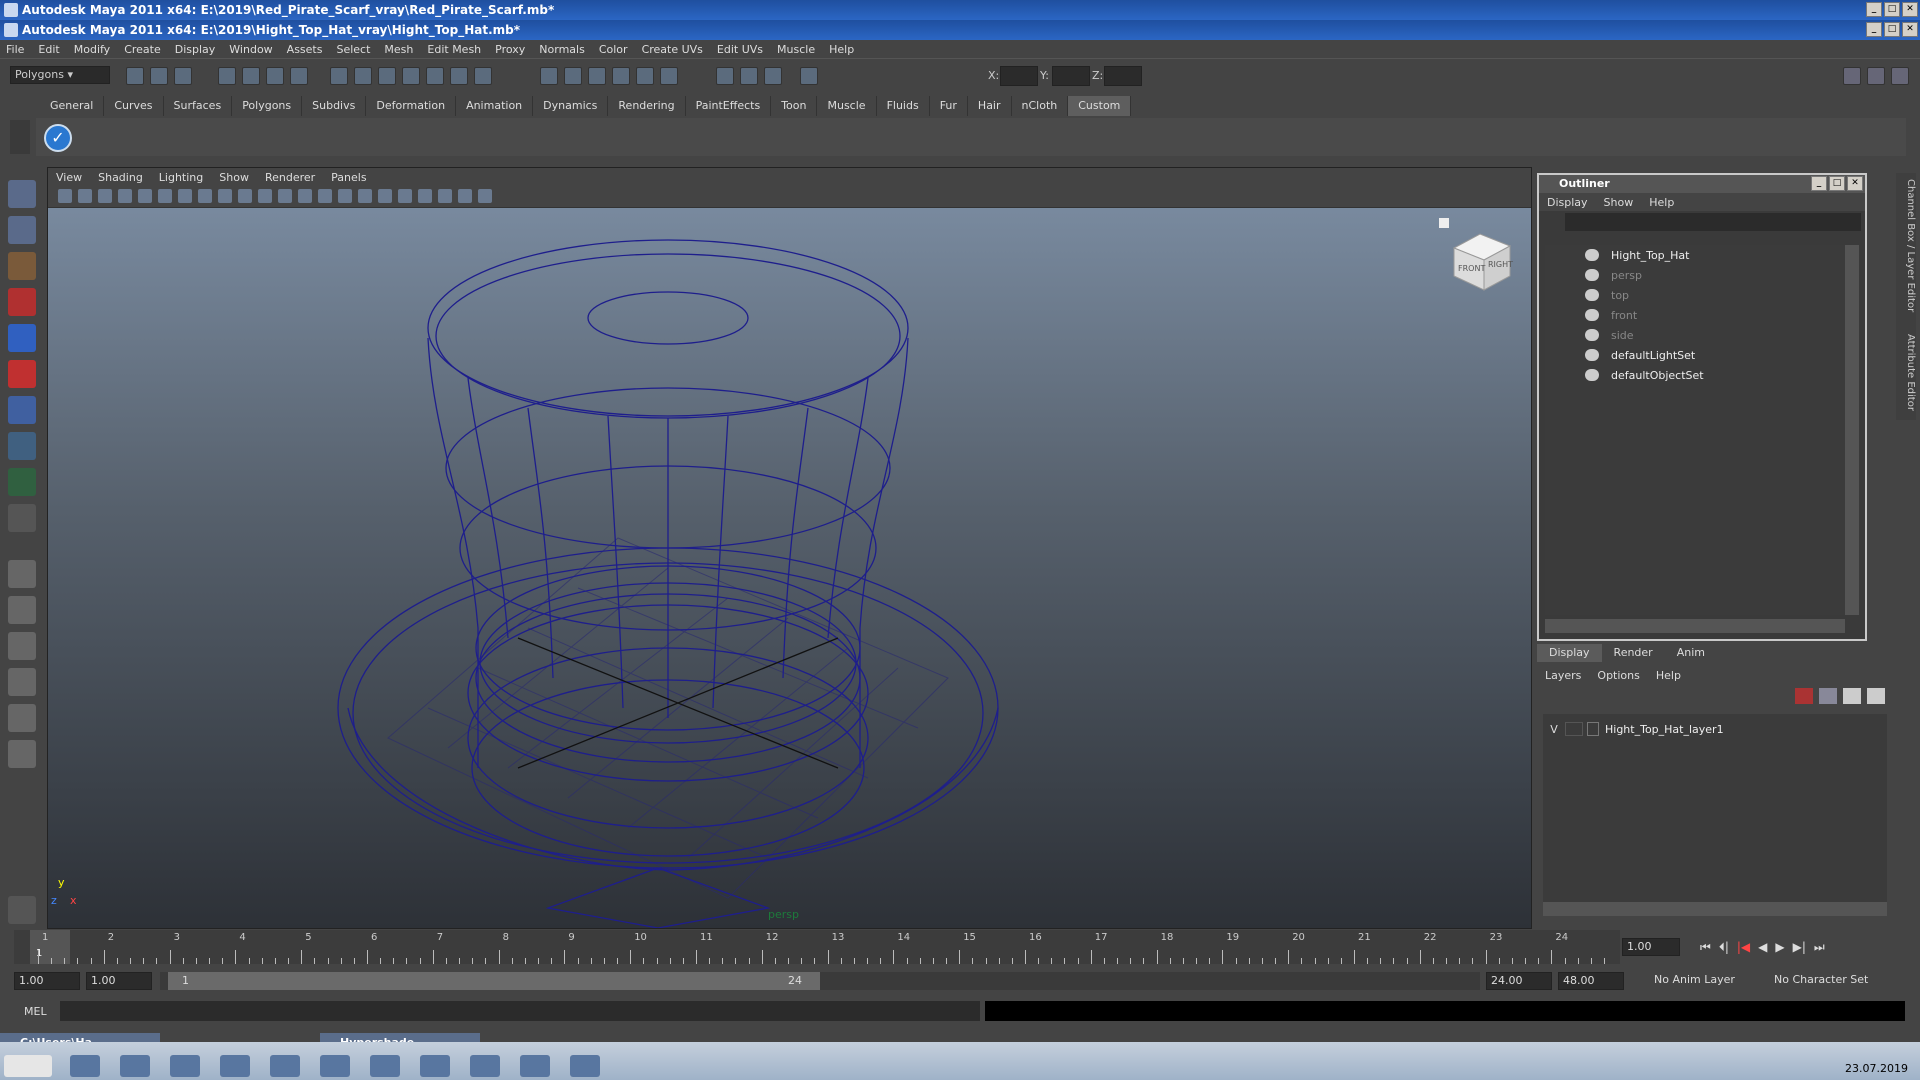 The image size is (1920, 1080). What do you see at coordinates (903, 106) in the screenshot?
I see `shelf-tab-fluids: Fluids` at bounding box center [903, 106].